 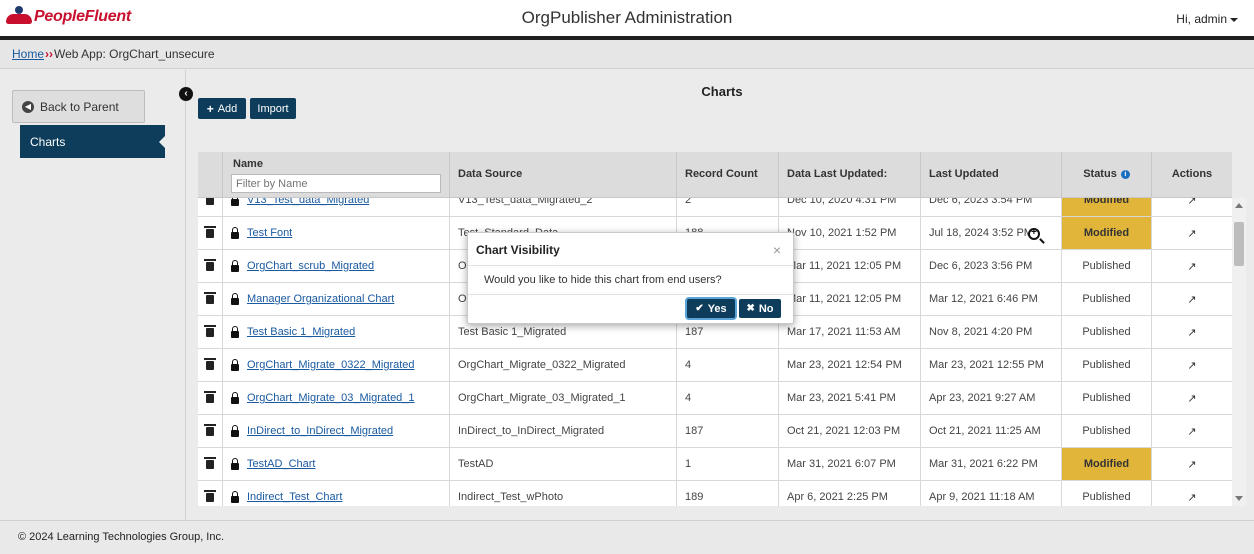 I want to click on back-to-parent-button: ◀ Back to Parent, so click(x=78, y=106).